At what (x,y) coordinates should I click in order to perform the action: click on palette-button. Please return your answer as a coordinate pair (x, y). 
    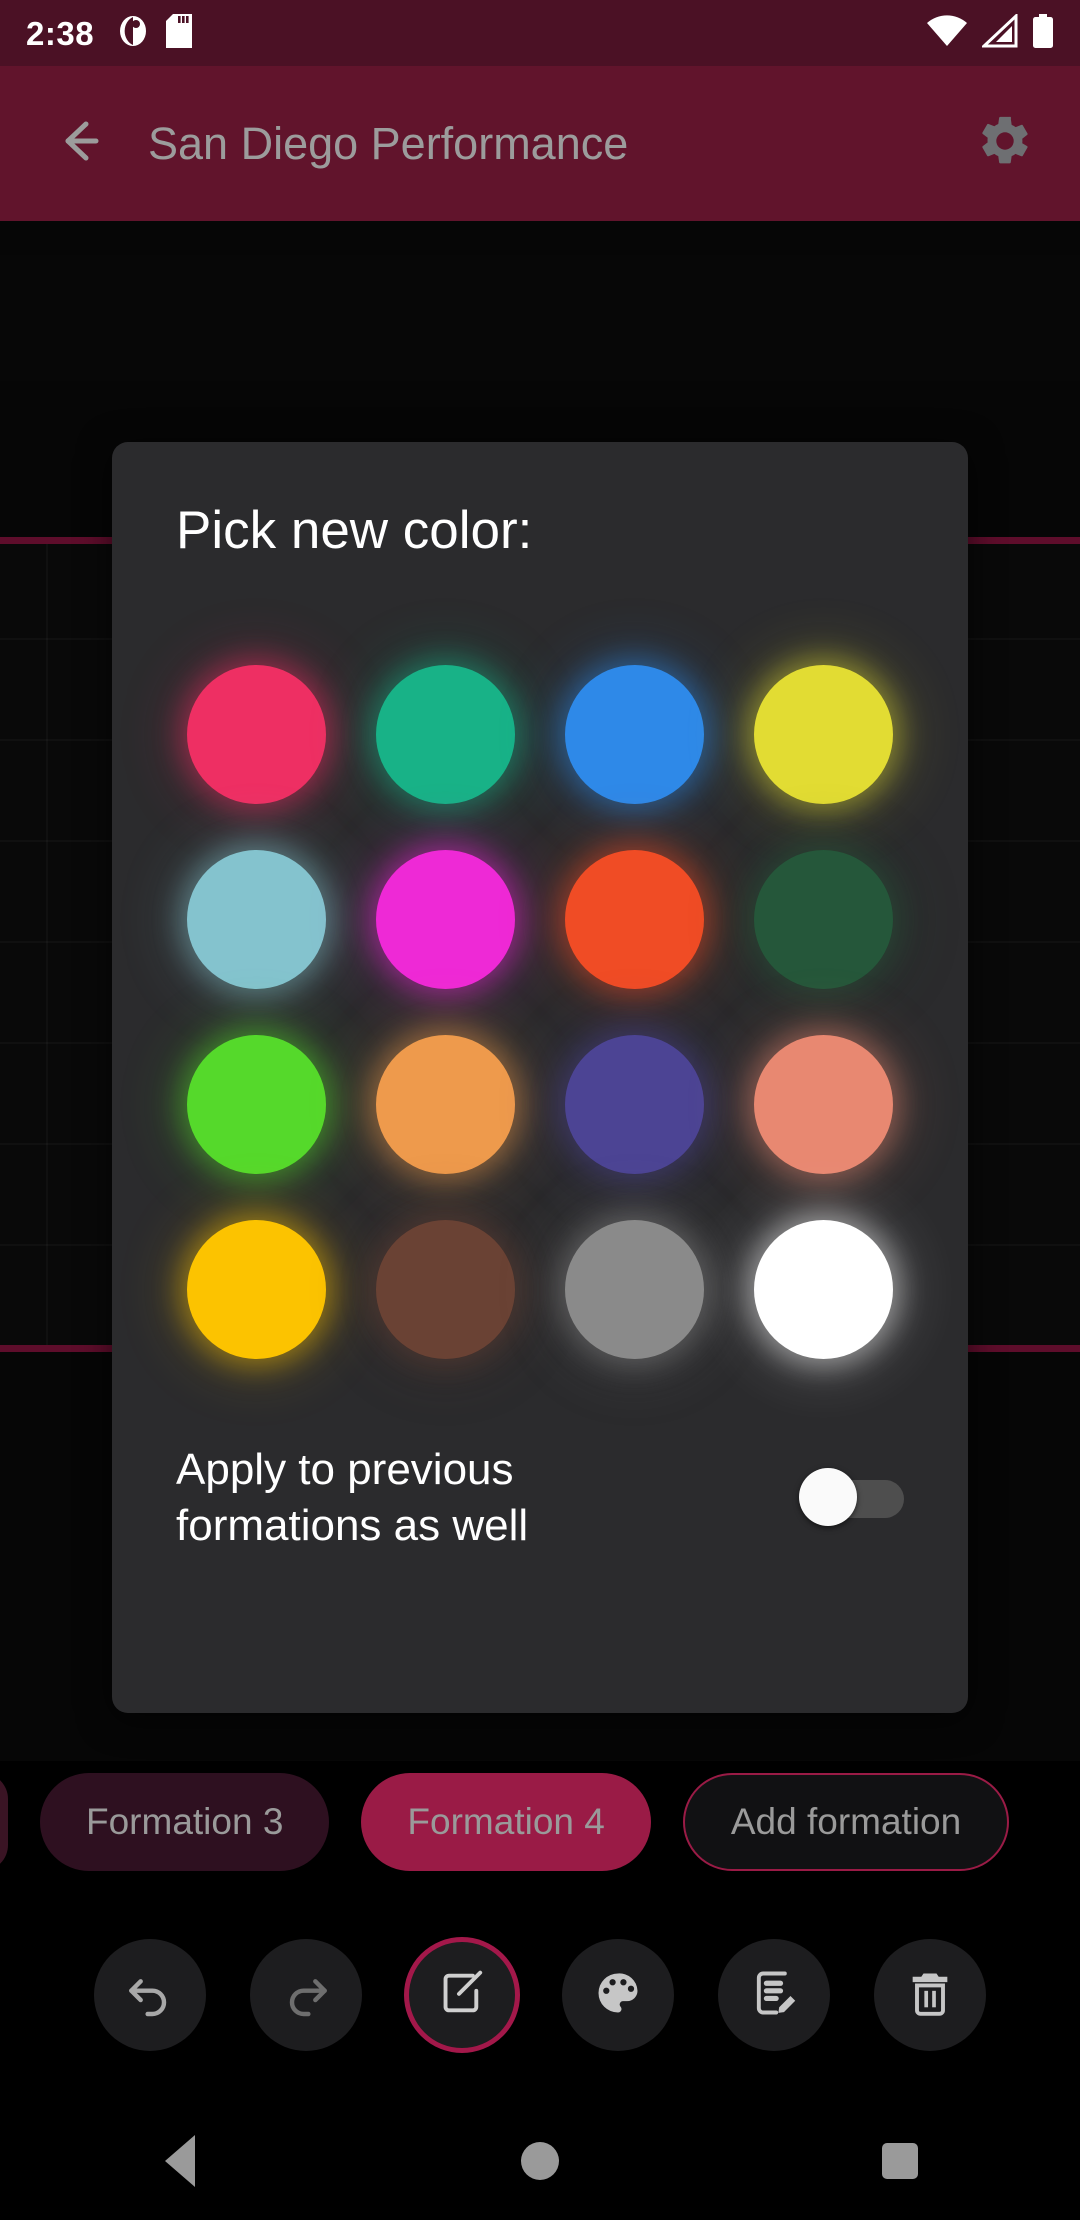
    Looking at the image, I should click on (618, 1995).